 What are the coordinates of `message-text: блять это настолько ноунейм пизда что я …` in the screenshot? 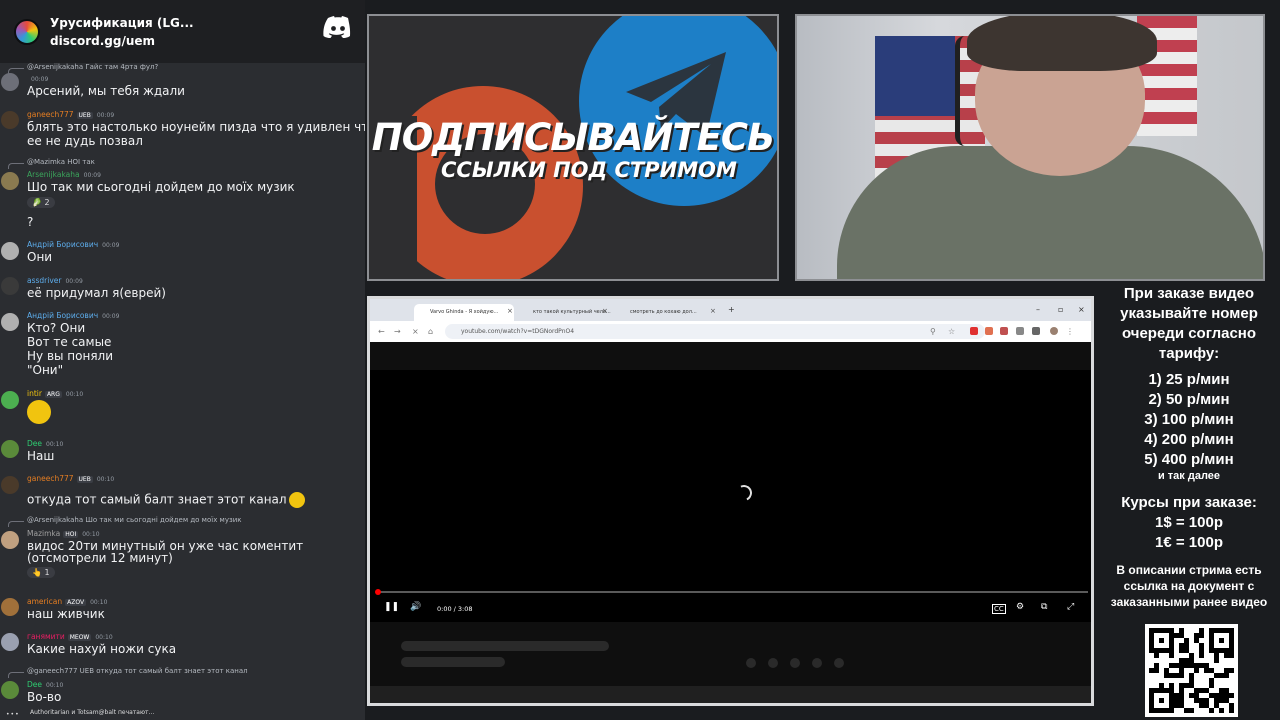 It's located at (196, 134).